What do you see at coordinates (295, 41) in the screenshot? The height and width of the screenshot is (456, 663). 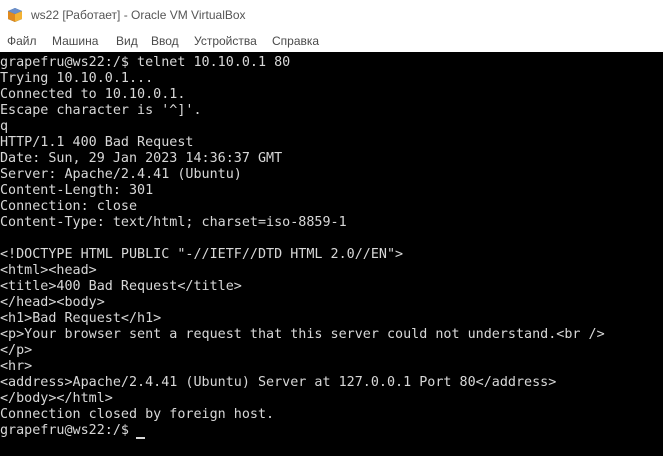 I see `menu-help: Справка` at bounding box center [295, 41].